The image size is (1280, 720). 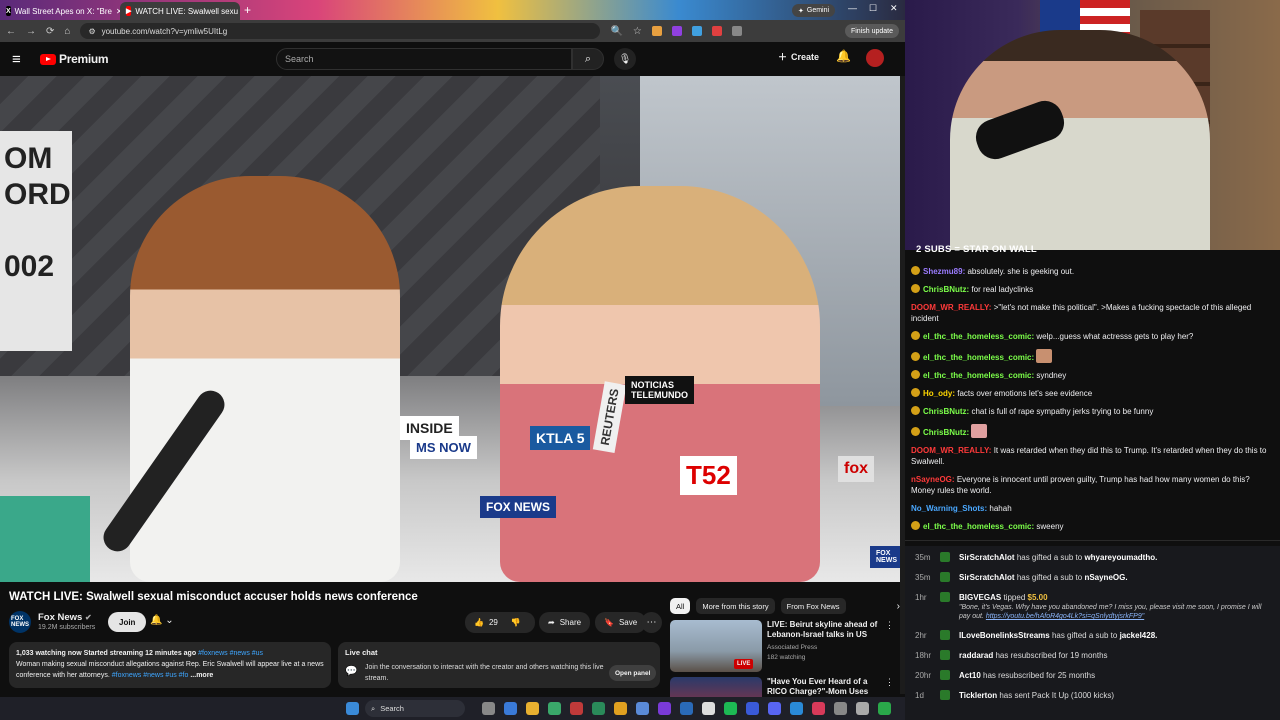 What do you see at coordinates (162, 620) in the screenshot?
I see `subscribe-bell-button: 🔔 ⌄` at bounding box center [162, 620].